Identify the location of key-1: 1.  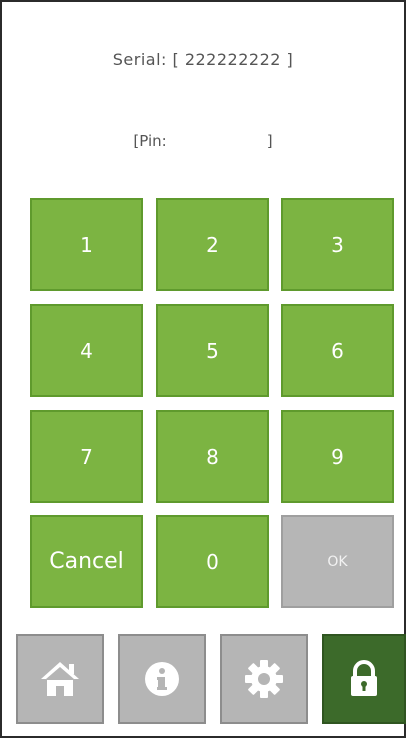
(86, 244).